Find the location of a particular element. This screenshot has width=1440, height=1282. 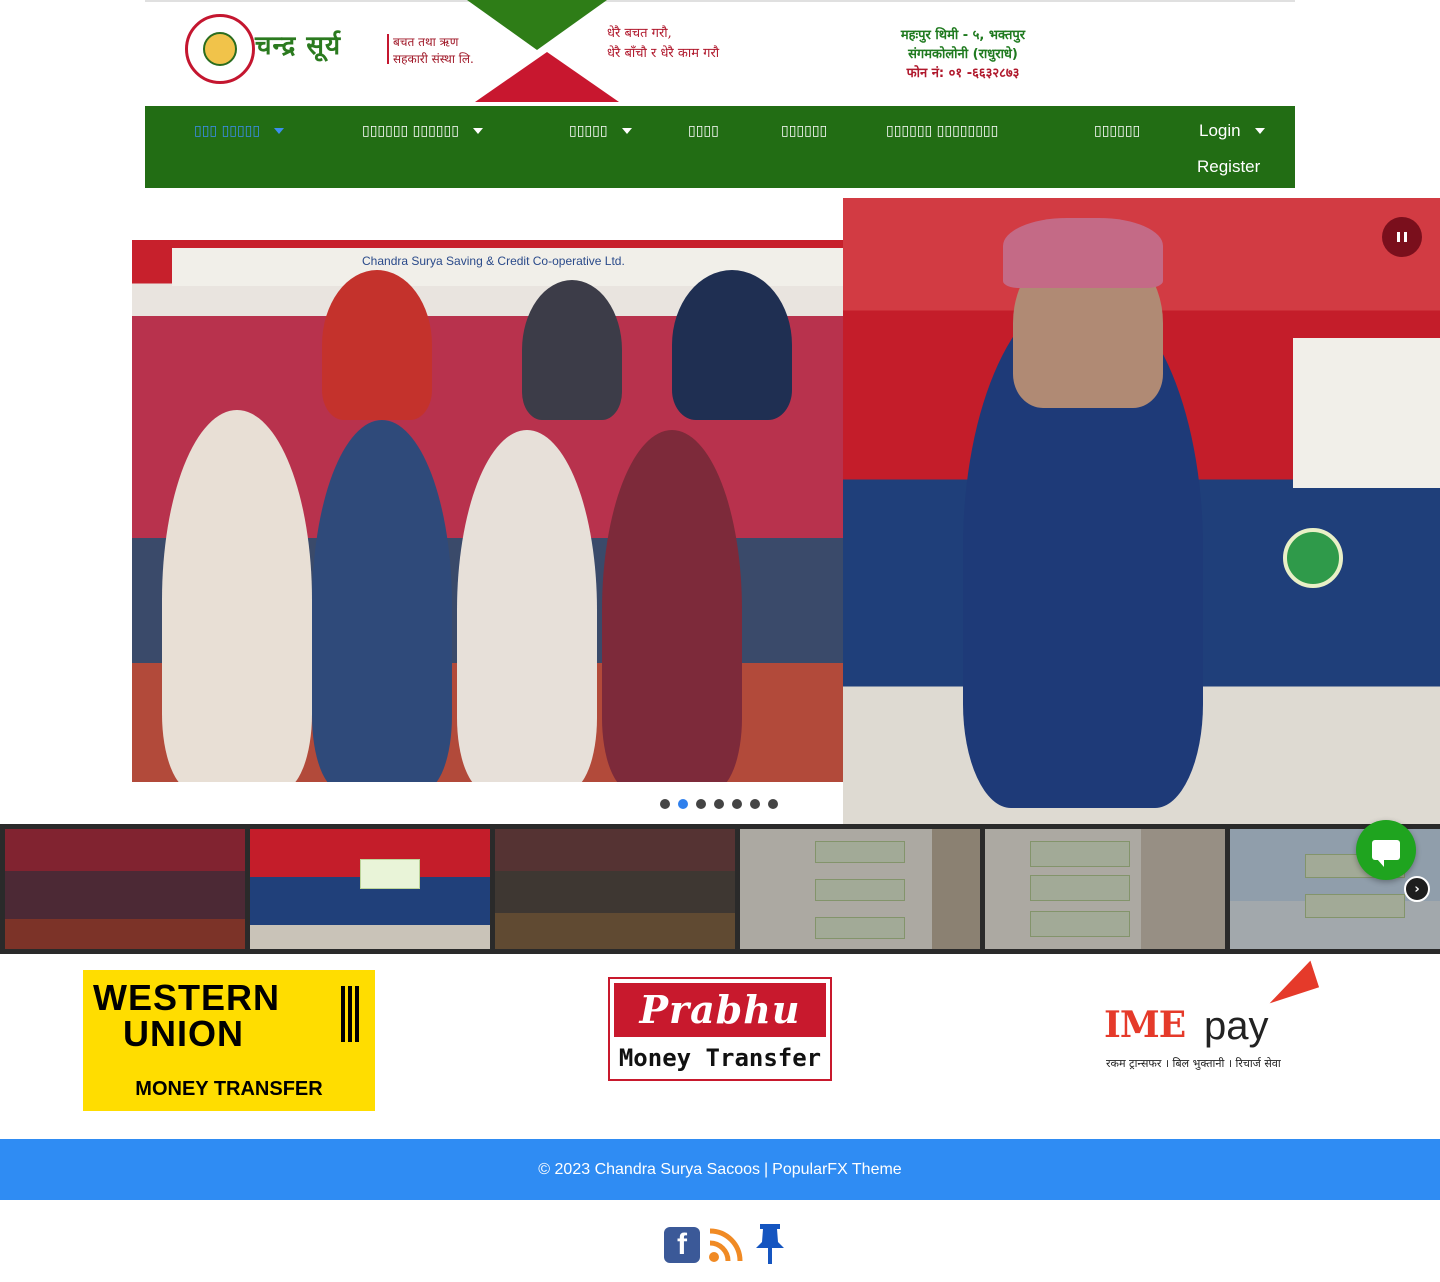

seal-emblem is located at coordinates (220, 49).